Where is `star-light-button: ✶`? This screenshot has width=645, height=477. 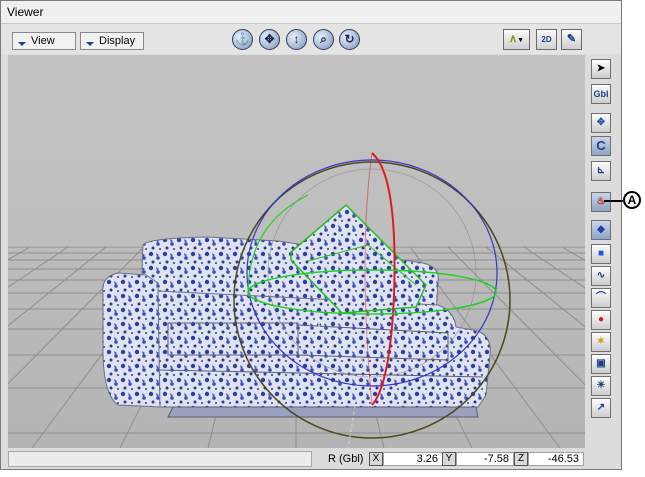 star-light-button: ✶ is located at coordinates (601, 342).